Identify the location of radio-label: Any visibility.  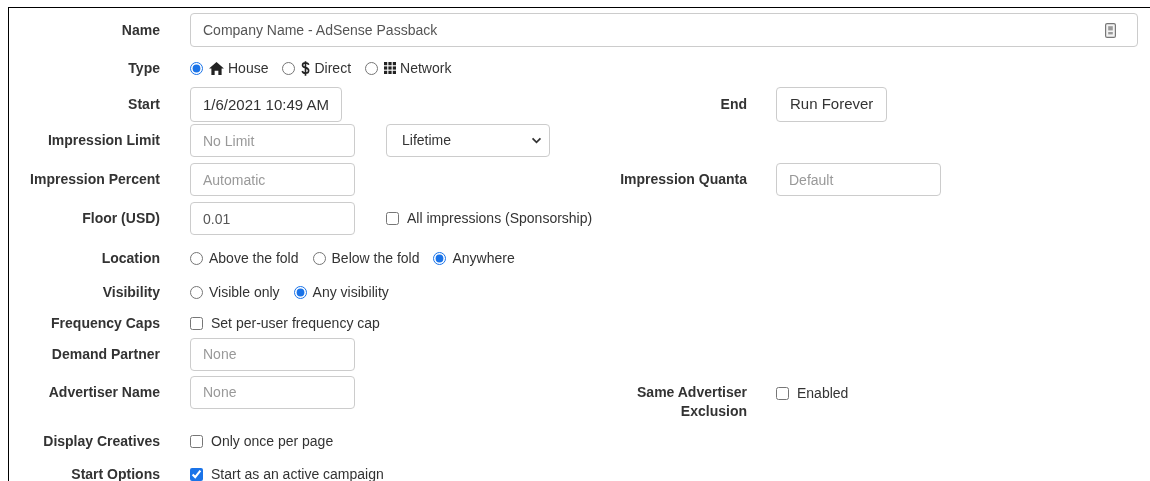
(350, 292).